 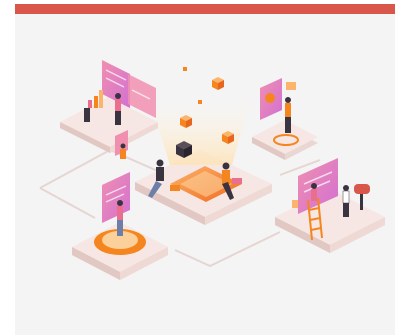 I want to click on screen-icon, so click(x=116, y=197).